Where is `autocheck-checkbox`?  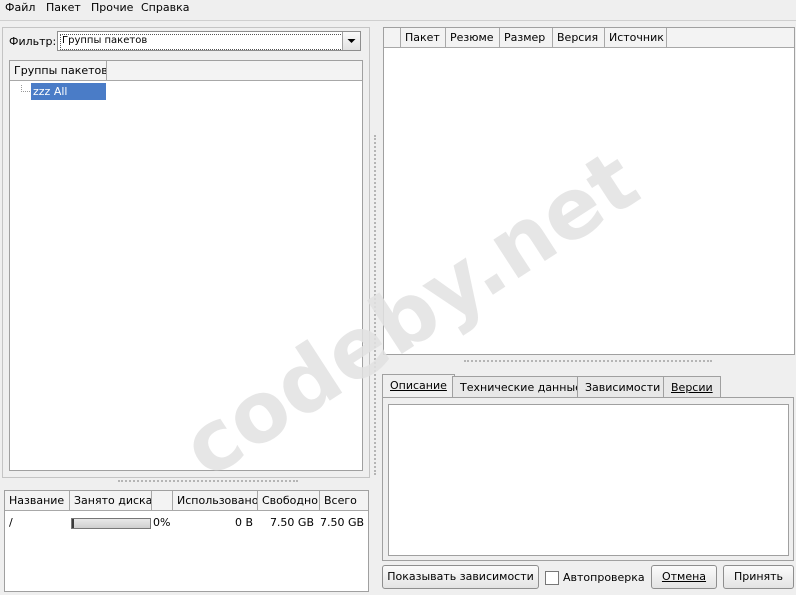 autocheck-checkbox is located at coordinates (552, 578).